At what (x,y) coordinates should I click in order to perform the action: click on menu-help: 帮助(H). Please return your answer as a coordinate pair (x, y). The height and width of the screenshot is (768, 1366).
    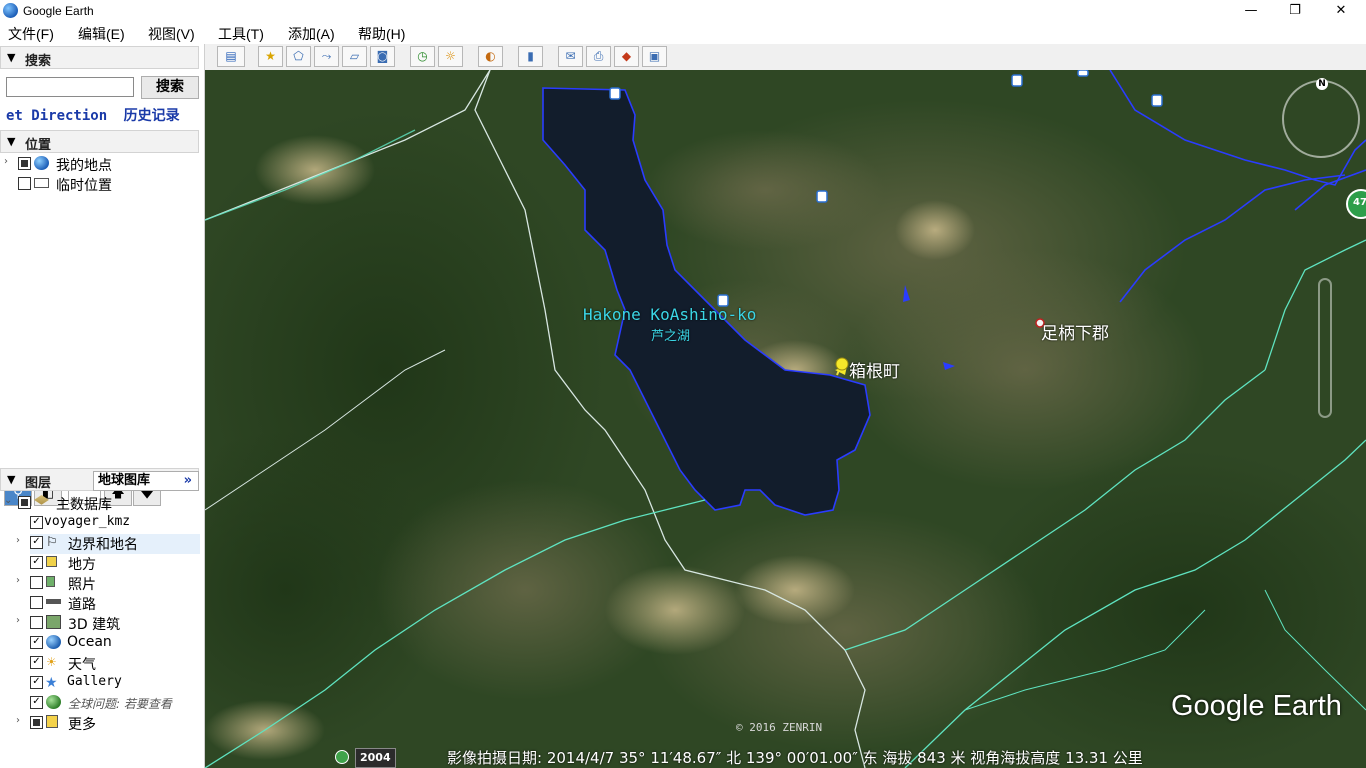
    Looking at the image, I should click on (381, 34).